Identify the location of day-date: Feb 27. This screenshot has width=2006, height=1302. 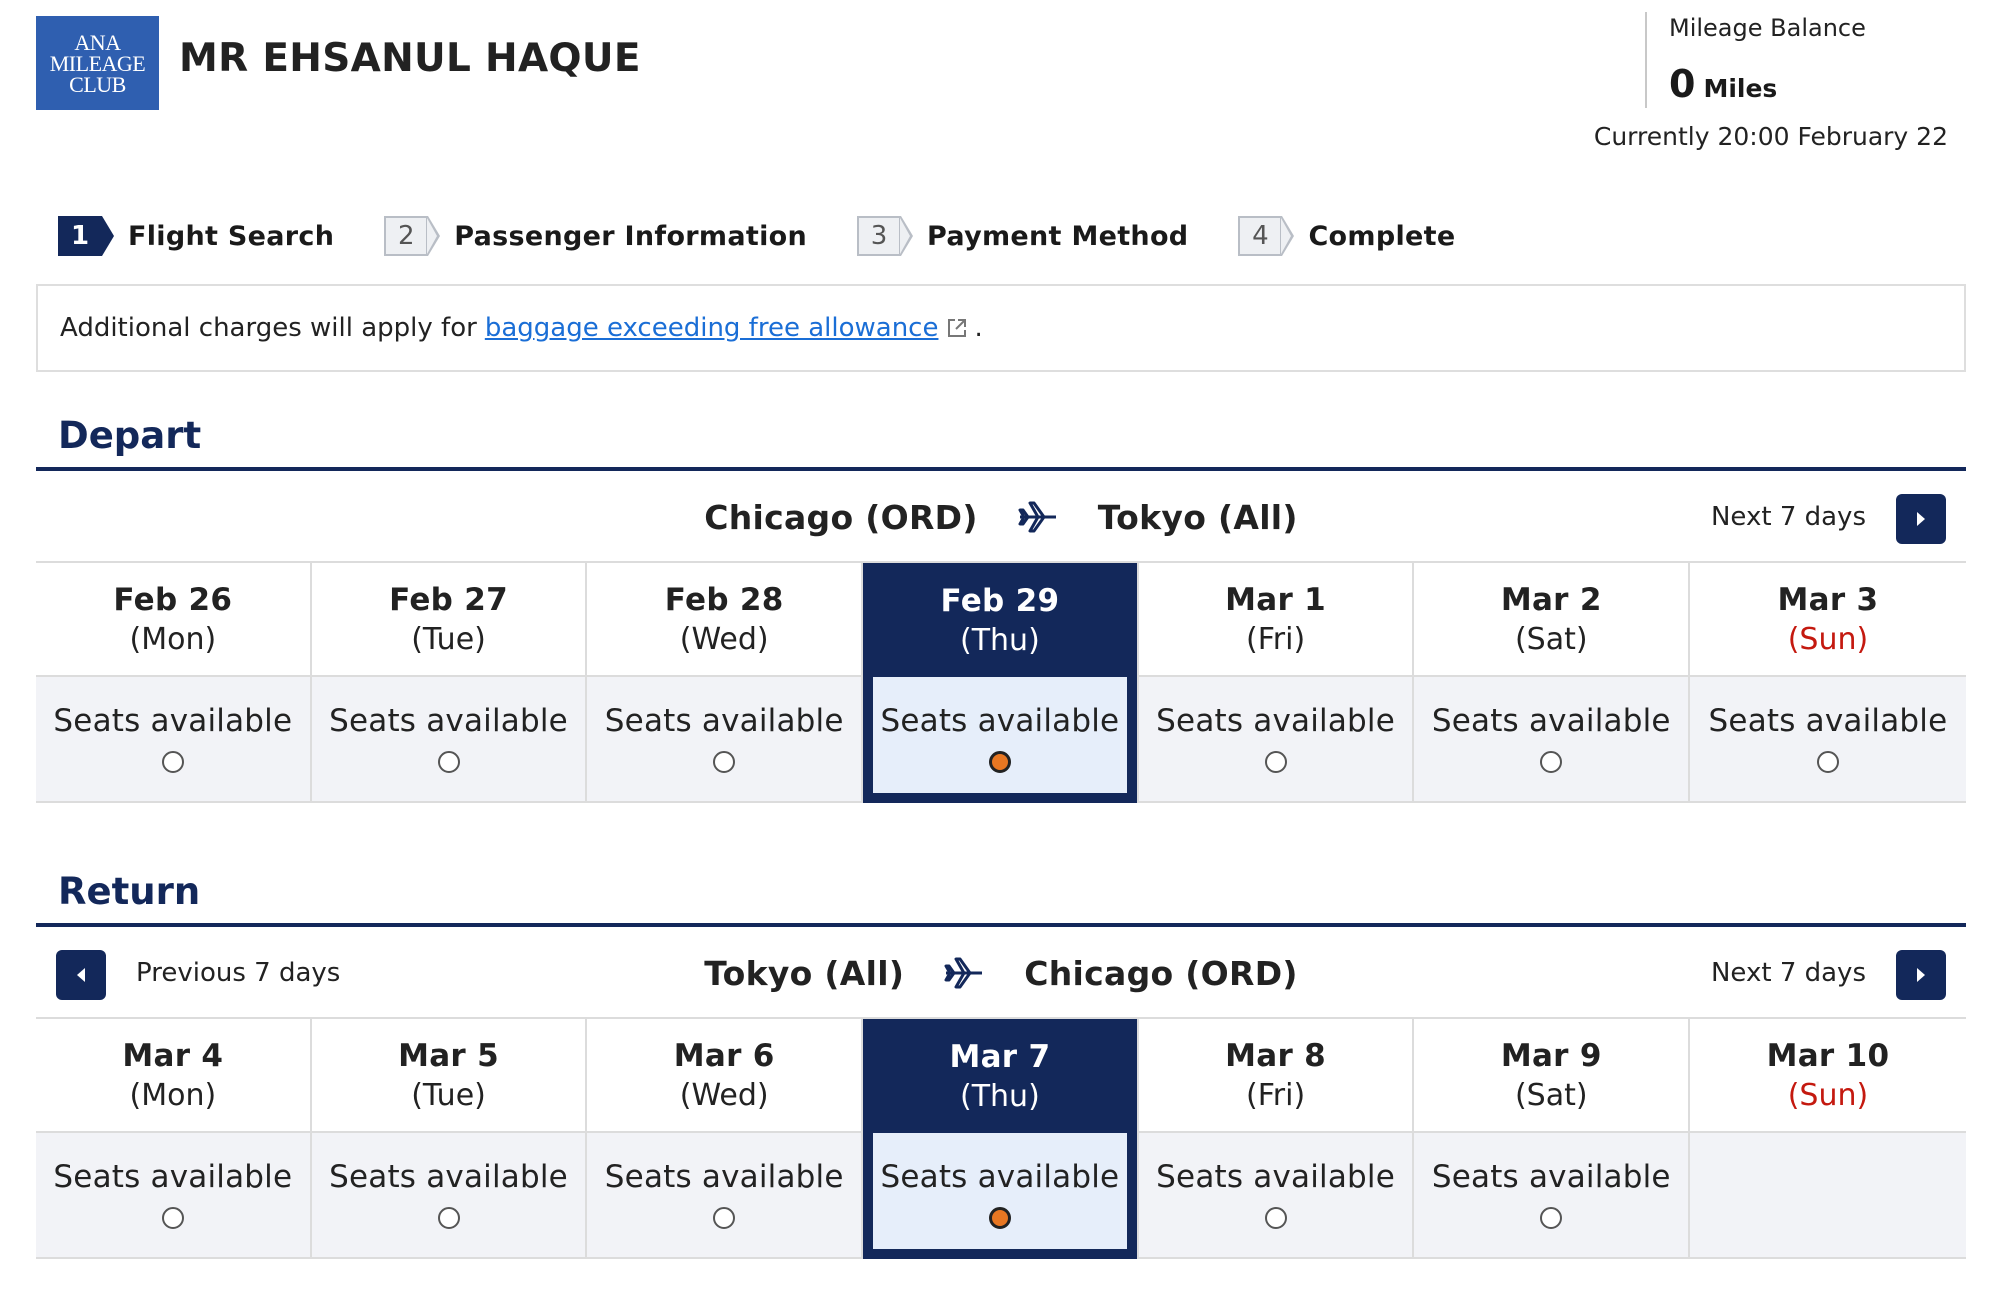
(448, 599).